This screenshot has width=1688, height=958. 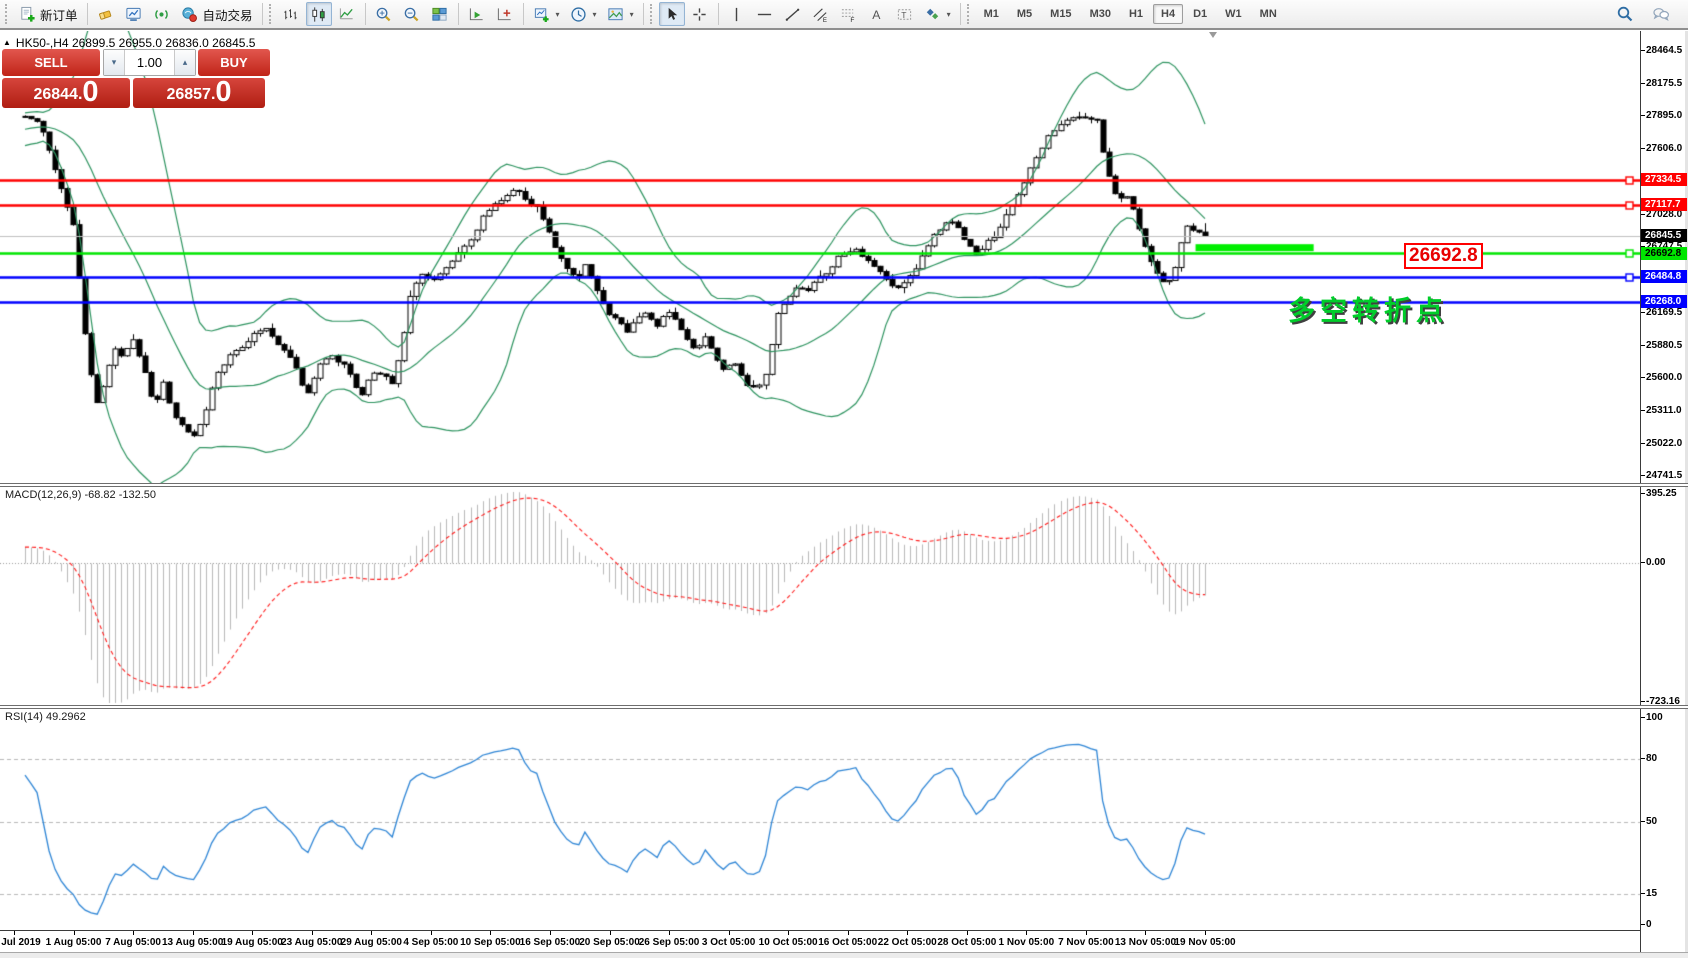 What do you see at coordinates (192, 942) in the screenshot?
I see `time-axis-label: 13 Aug 05:00` at bounding box center [192, 942].